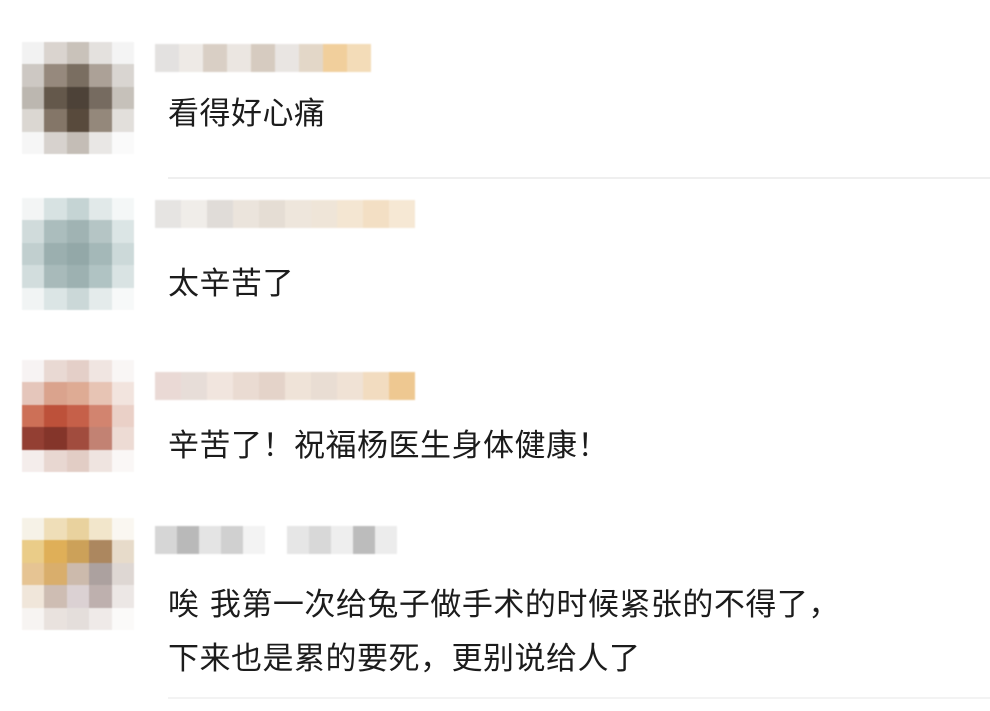 Image resolution: width=990 pixels, height=711 pixels. I want to click on comment-text: 看得好心痛, so click(247, 114).